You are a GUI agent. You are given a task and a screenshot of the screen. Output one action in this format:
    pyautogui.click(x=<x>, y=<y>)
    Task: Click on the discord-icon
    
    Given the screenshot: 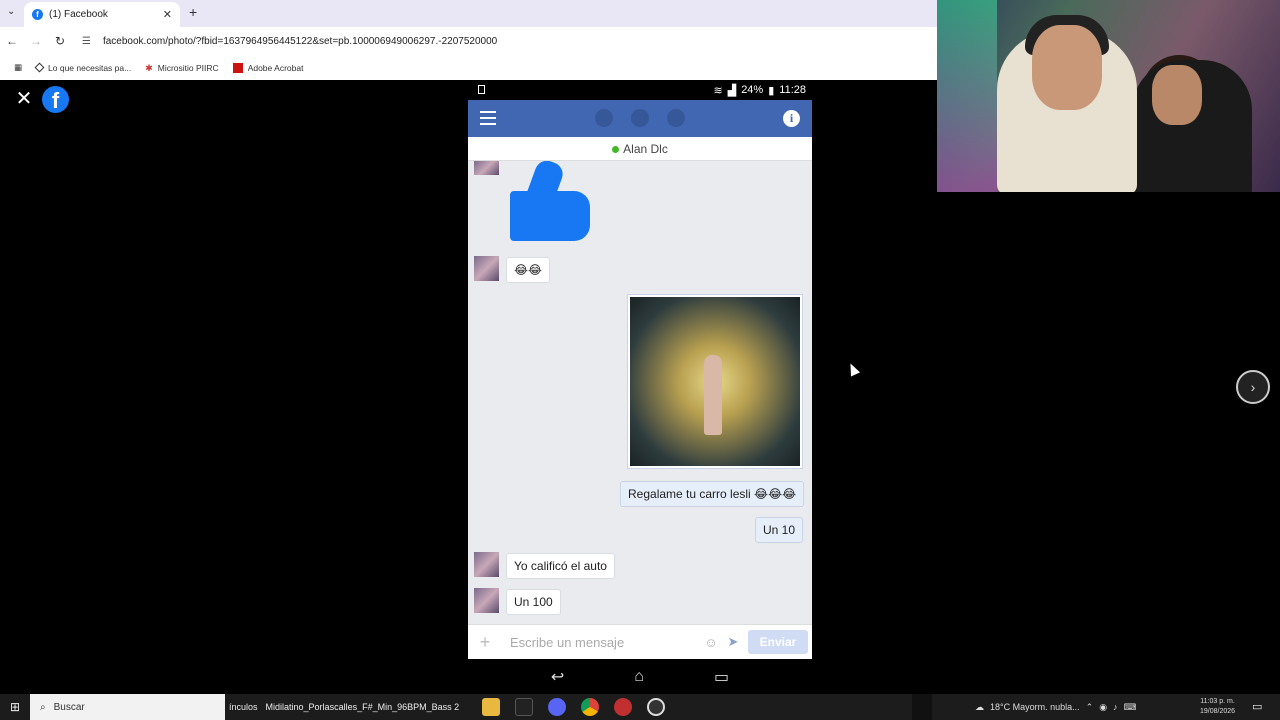 What is the action you would take?
    pyautogui.click(x=557, y=707)
    